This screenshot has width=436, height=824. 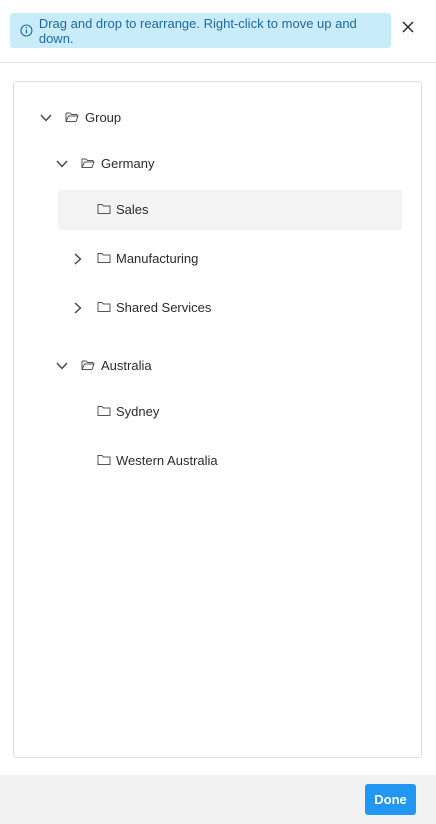 I want to click on tree-node-label: Shared Services, so click(x=164, y=307).